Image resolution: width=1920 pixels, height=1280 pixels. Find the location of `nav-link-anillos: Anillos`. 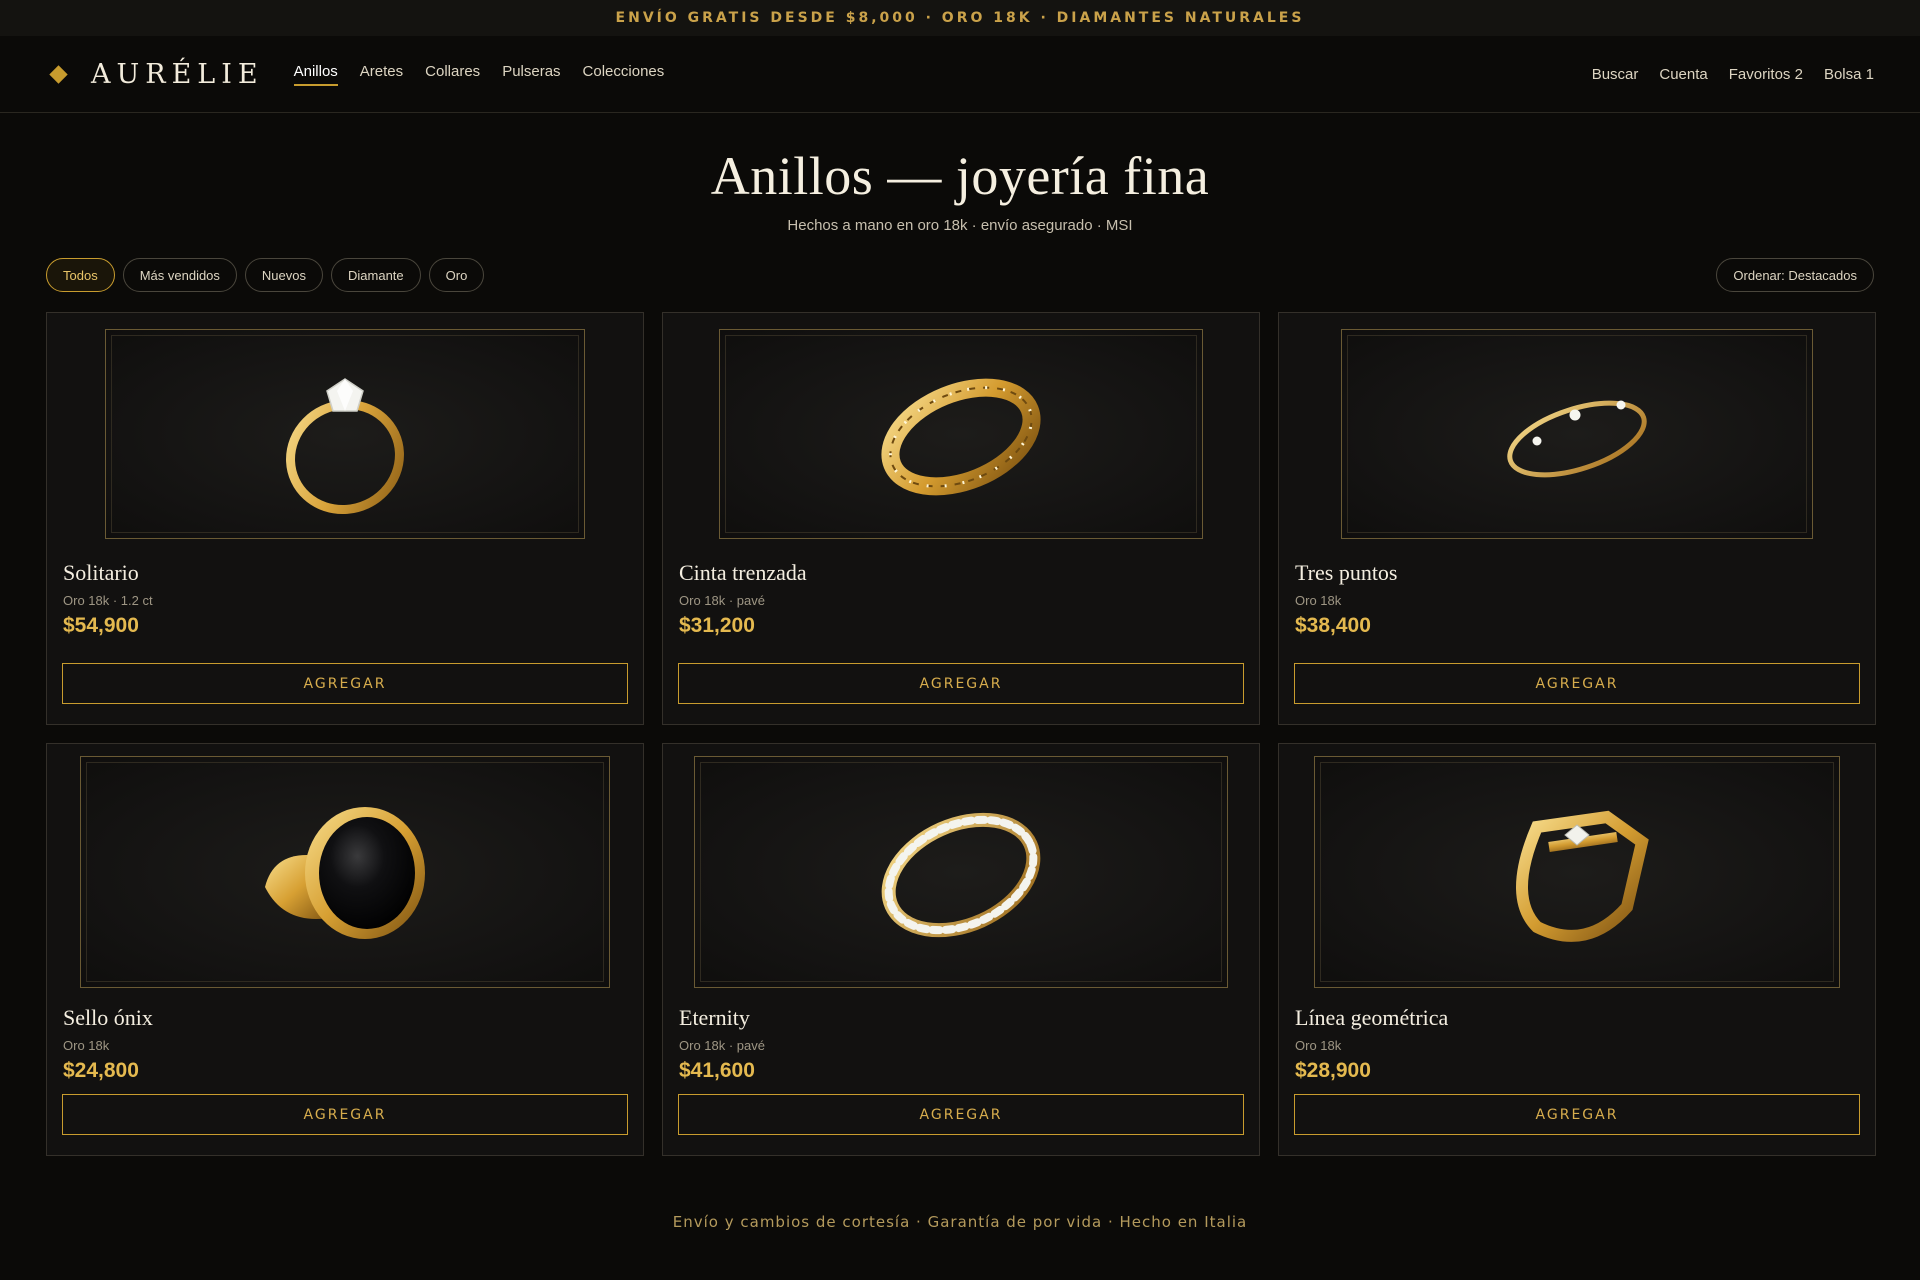

nav-link-anillos: Anillos is located at coordinates (315, 74).